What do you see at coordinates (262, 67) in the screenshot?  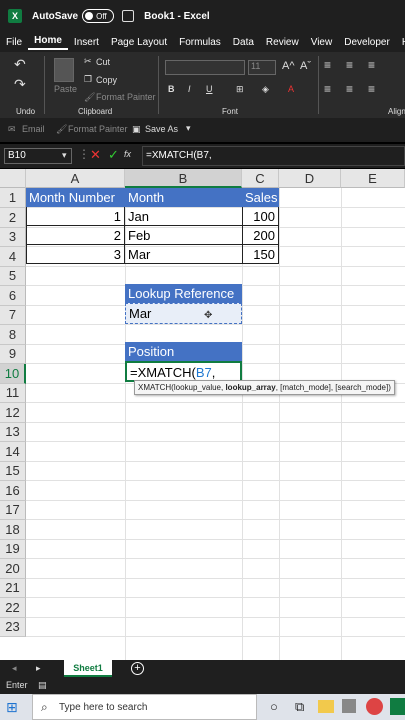 I see `font-size-select: 11` at bounding box center [262, 67].